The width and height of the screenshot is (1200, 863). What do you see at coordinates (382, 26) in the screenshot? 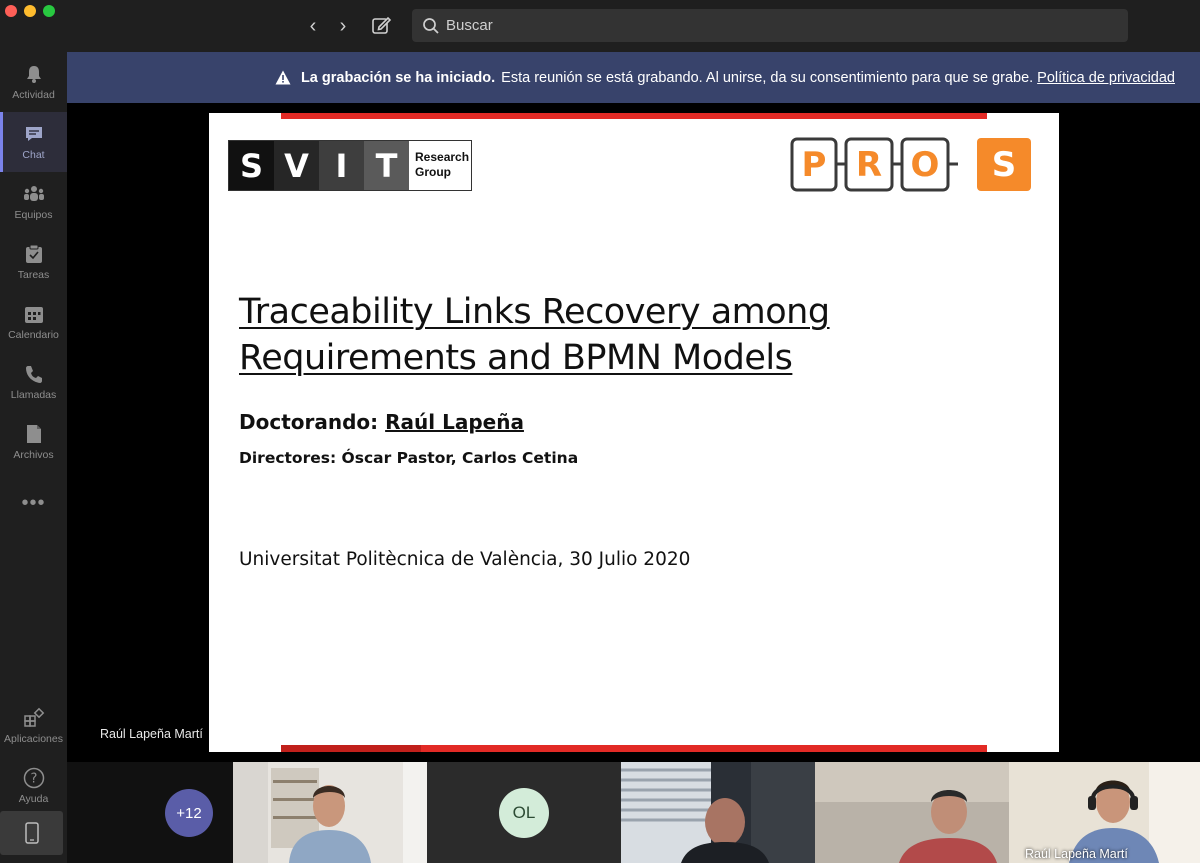
I see `compose-icon` at bounding box center [382, 26].